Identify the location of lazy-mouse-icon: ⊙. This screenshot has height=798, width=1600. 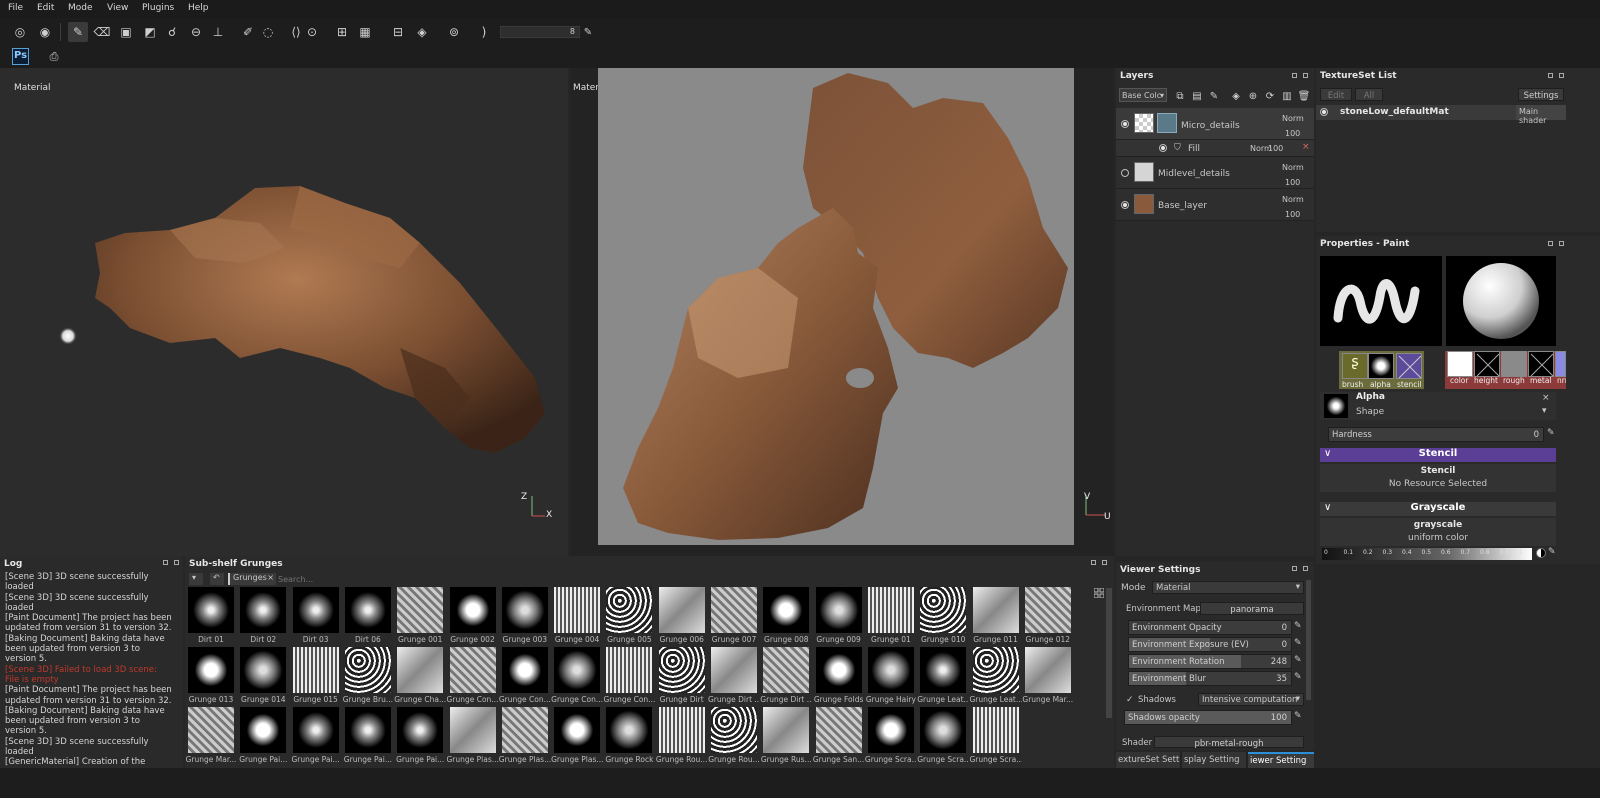
(312, 32).